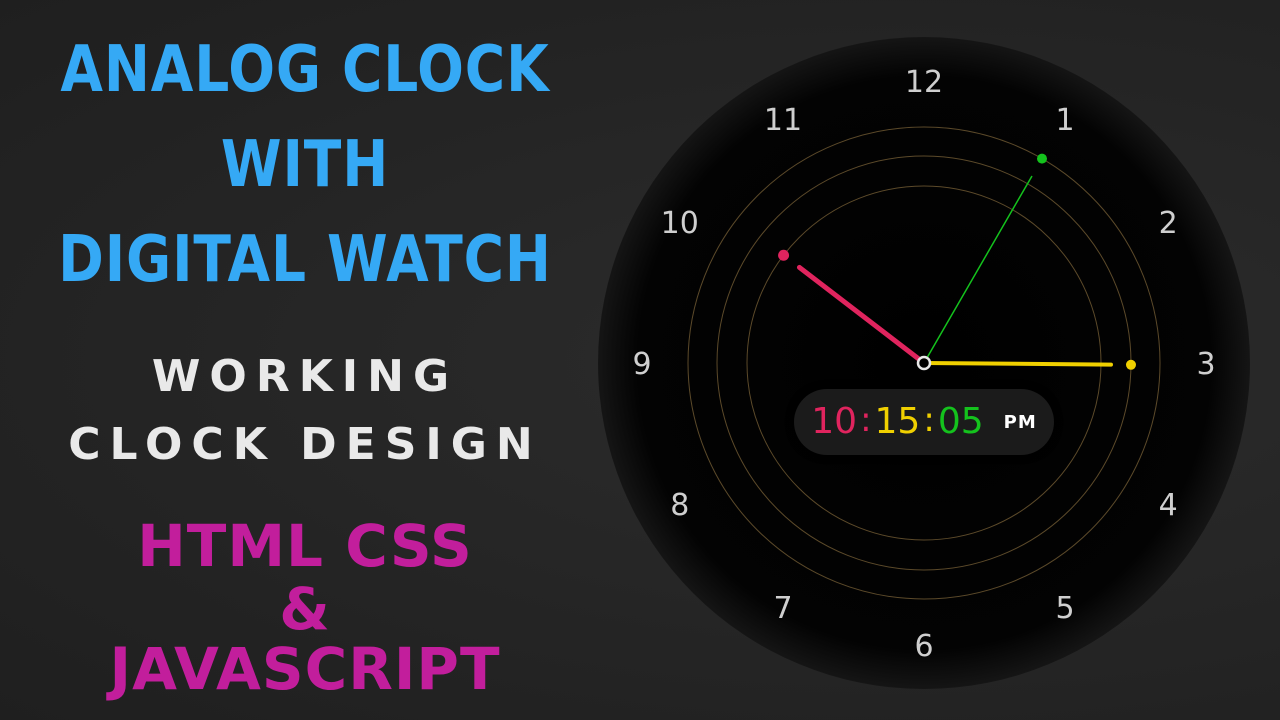  What do you see at coordinates (923, 646) in the screenshot?
I see `clock-numeral: 6` at bounding box center [923, 646].